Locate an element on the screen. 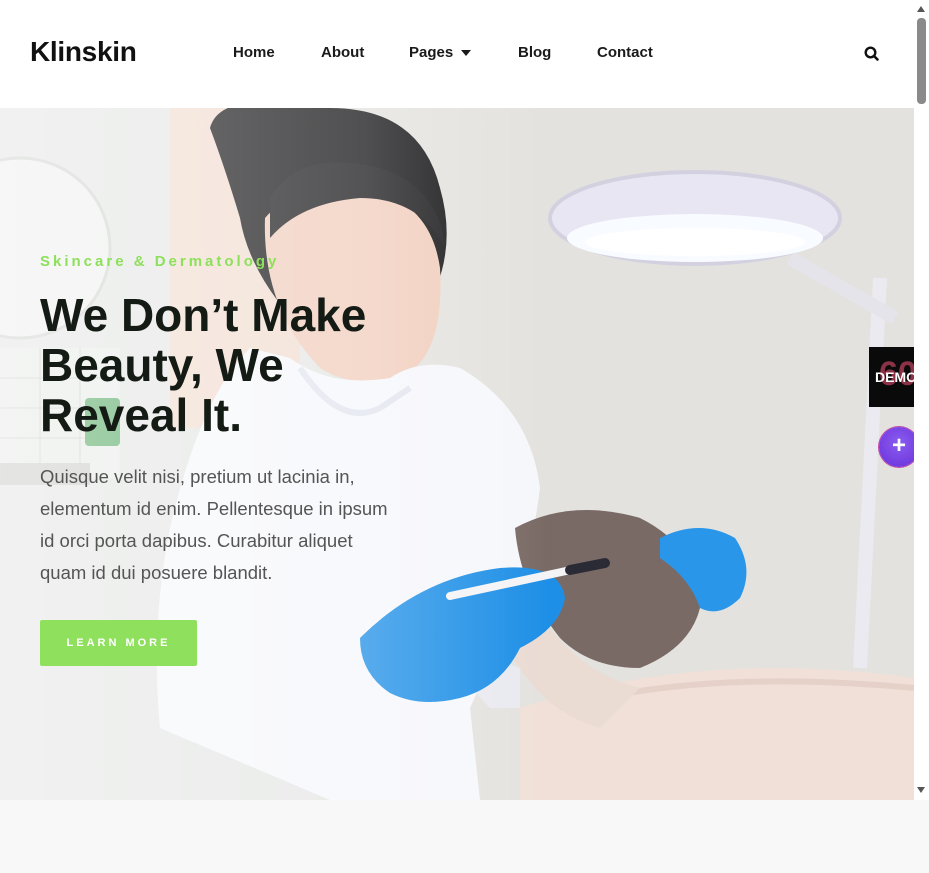  plus-icon: + is located at coordinates (898, 445).